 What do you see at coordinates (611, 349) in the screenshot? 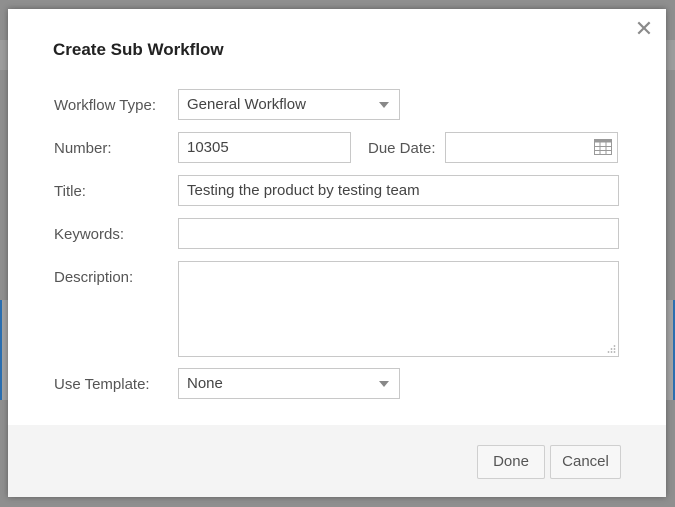
I see `resize-grip-icon` at bounding box center [611, 349].